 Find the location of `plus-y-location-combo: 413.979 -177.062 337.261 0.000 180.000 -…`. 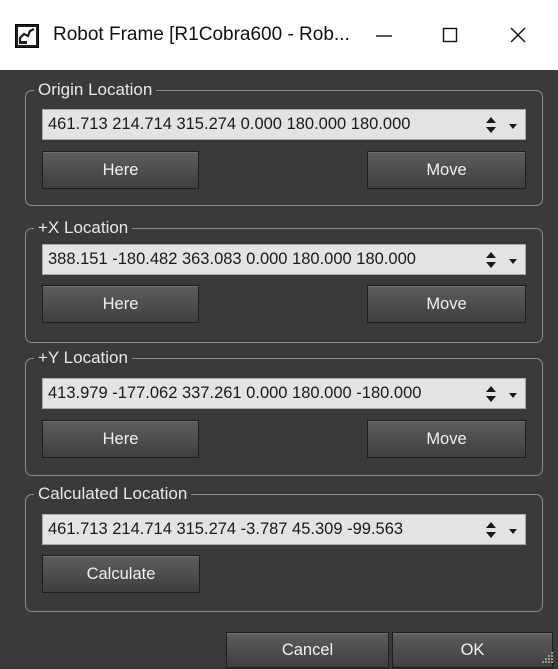

plus-y-location-combo: 413.979 -177.062 337.261 0.000 180.000 -… is located at coordinates (284, 393).